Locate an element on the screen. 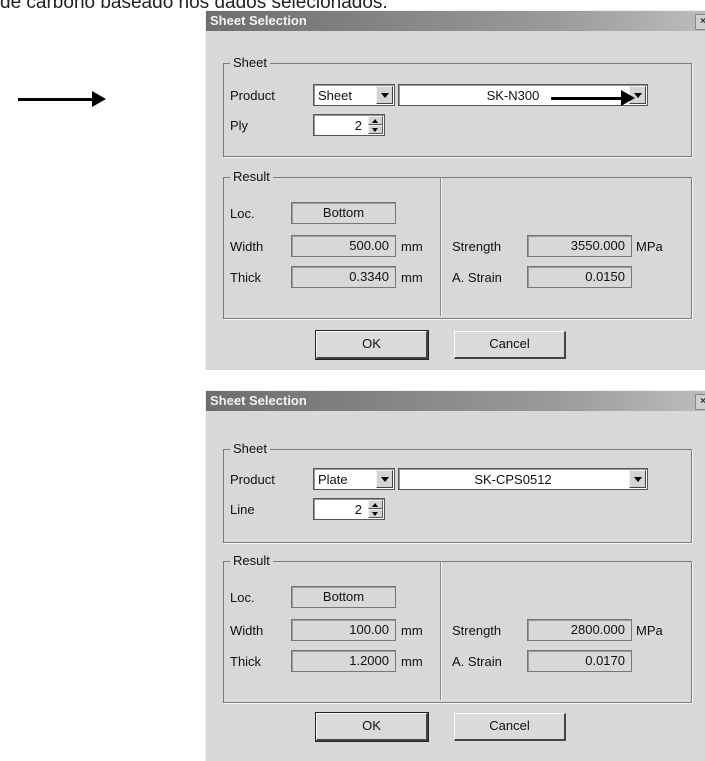  sheet-group: Sheet Product Plate SK-CPS0512 Line 2 is located at coordinates (457, 492).